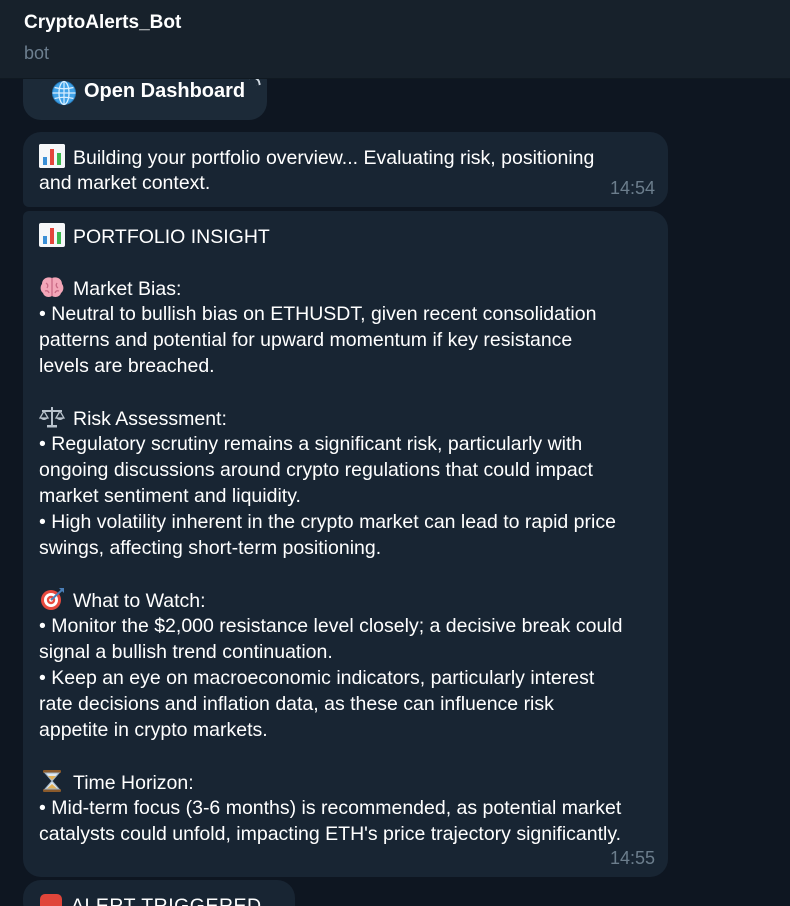 Image resolution: width=790 pixels, height=906 pixels. I want to click on section-line: levels are breached., so click(127, 366).